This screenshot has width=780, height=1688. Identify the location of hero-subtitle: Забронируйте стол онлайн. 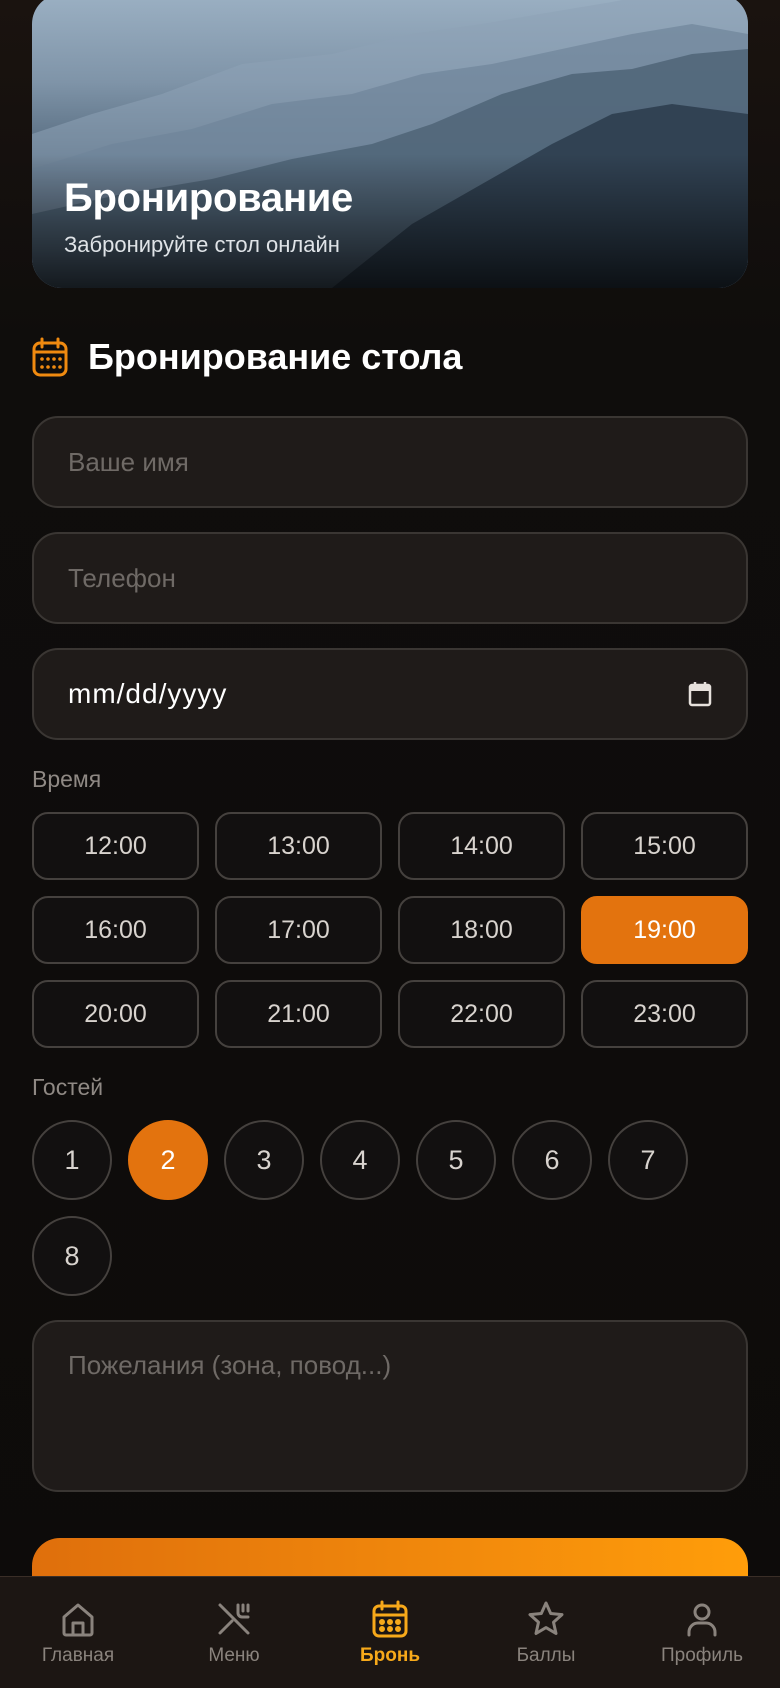
(202, 244).